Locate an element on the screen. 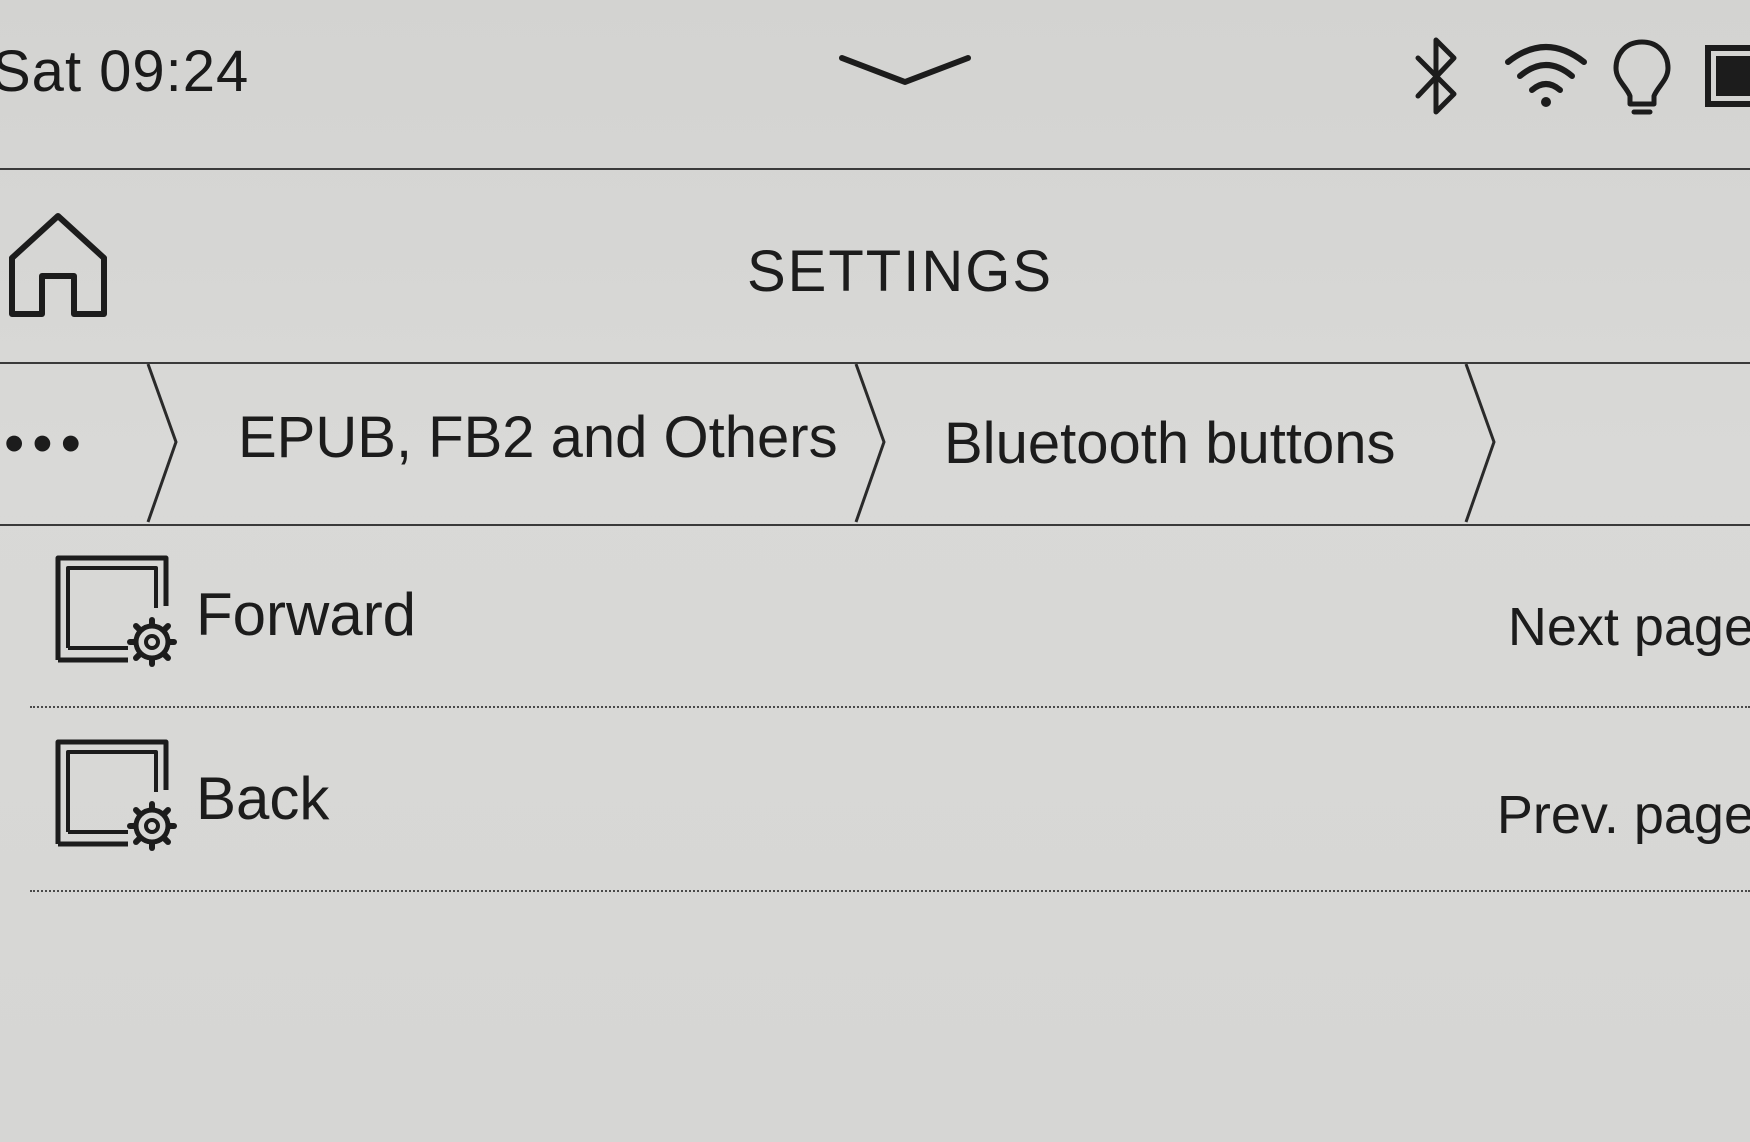  frontlight-icon is located at coordinates (1642, 77).